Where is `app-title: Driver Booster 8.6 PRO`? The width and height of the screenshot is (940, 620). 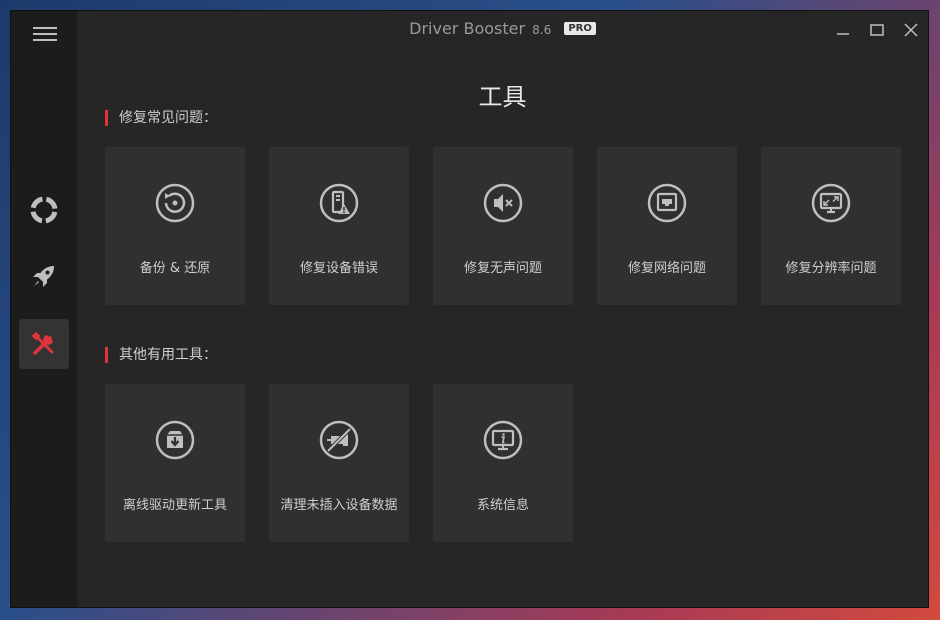
app-title: Driver Booster 8.6 PRO is located at coordinates (502, 28).